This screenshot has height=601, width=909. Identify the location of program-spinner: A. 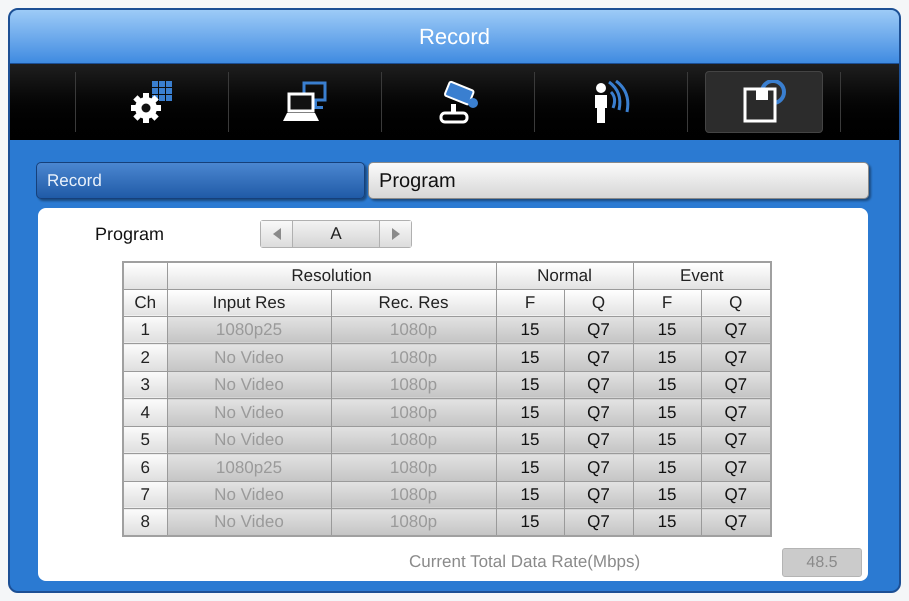
(336, 234).